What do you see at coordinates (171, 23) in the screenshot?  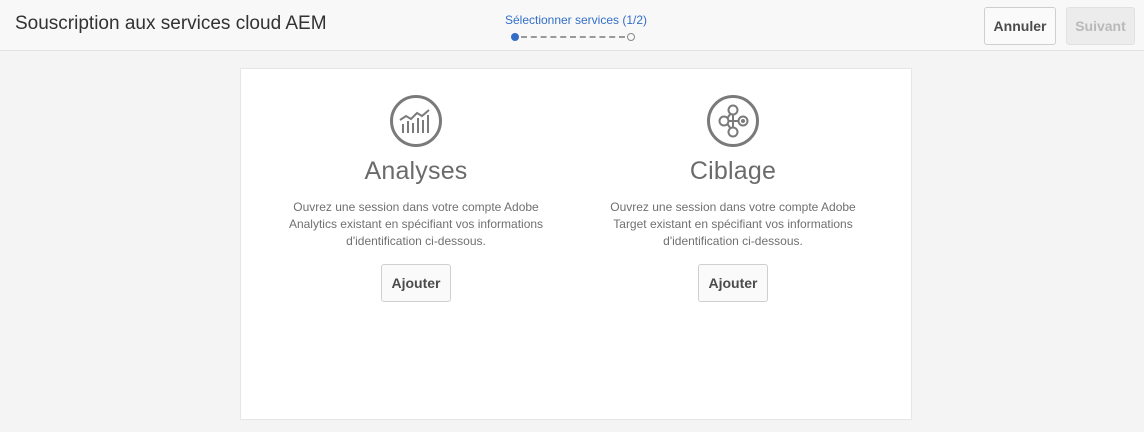 I see `page-title: Souscription aux services cloud AEM` at bounding box center [171, 23].